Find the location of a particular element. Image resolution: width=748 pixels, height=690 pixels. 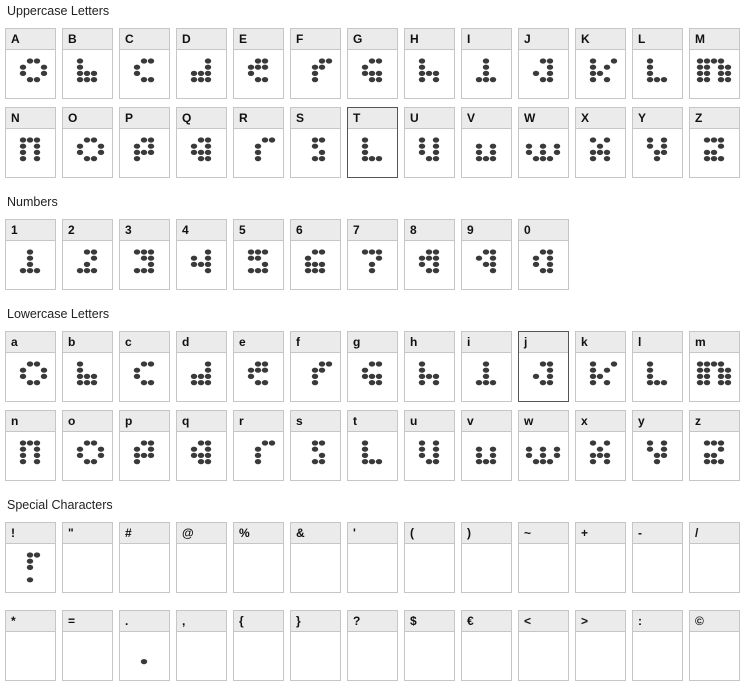

glyph-cell-uppercase-0-9: J is located at coordinates (543, 63).